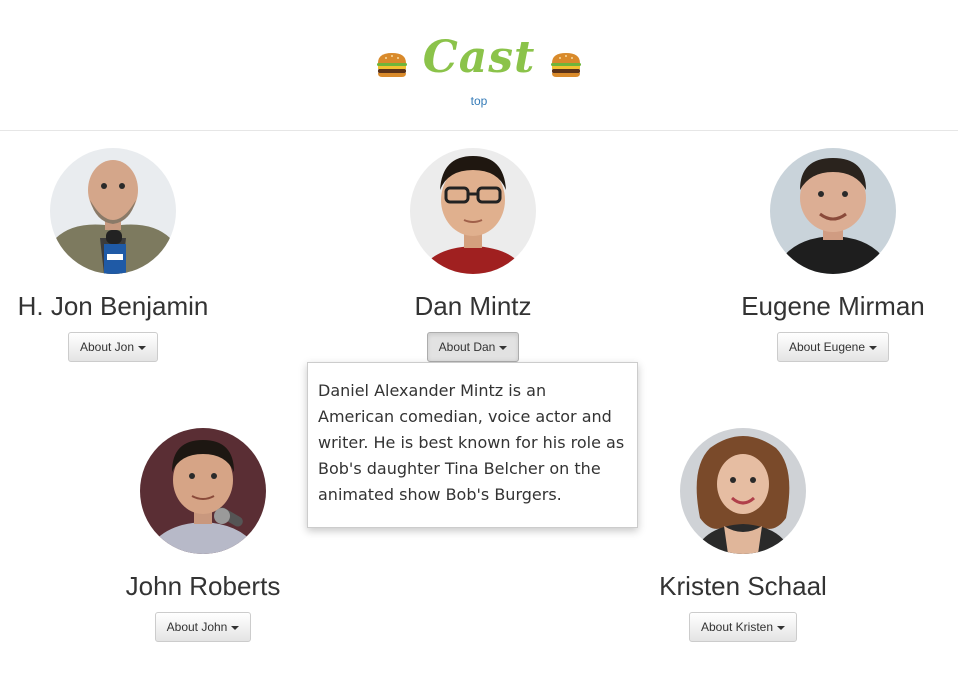 The width and height of the screenshot is (958, 700). What do you see at coordinates (113, 306) in the screenshot?
I see `cast-name: H. Jon Benjamin` at bounding box center [113, 306].